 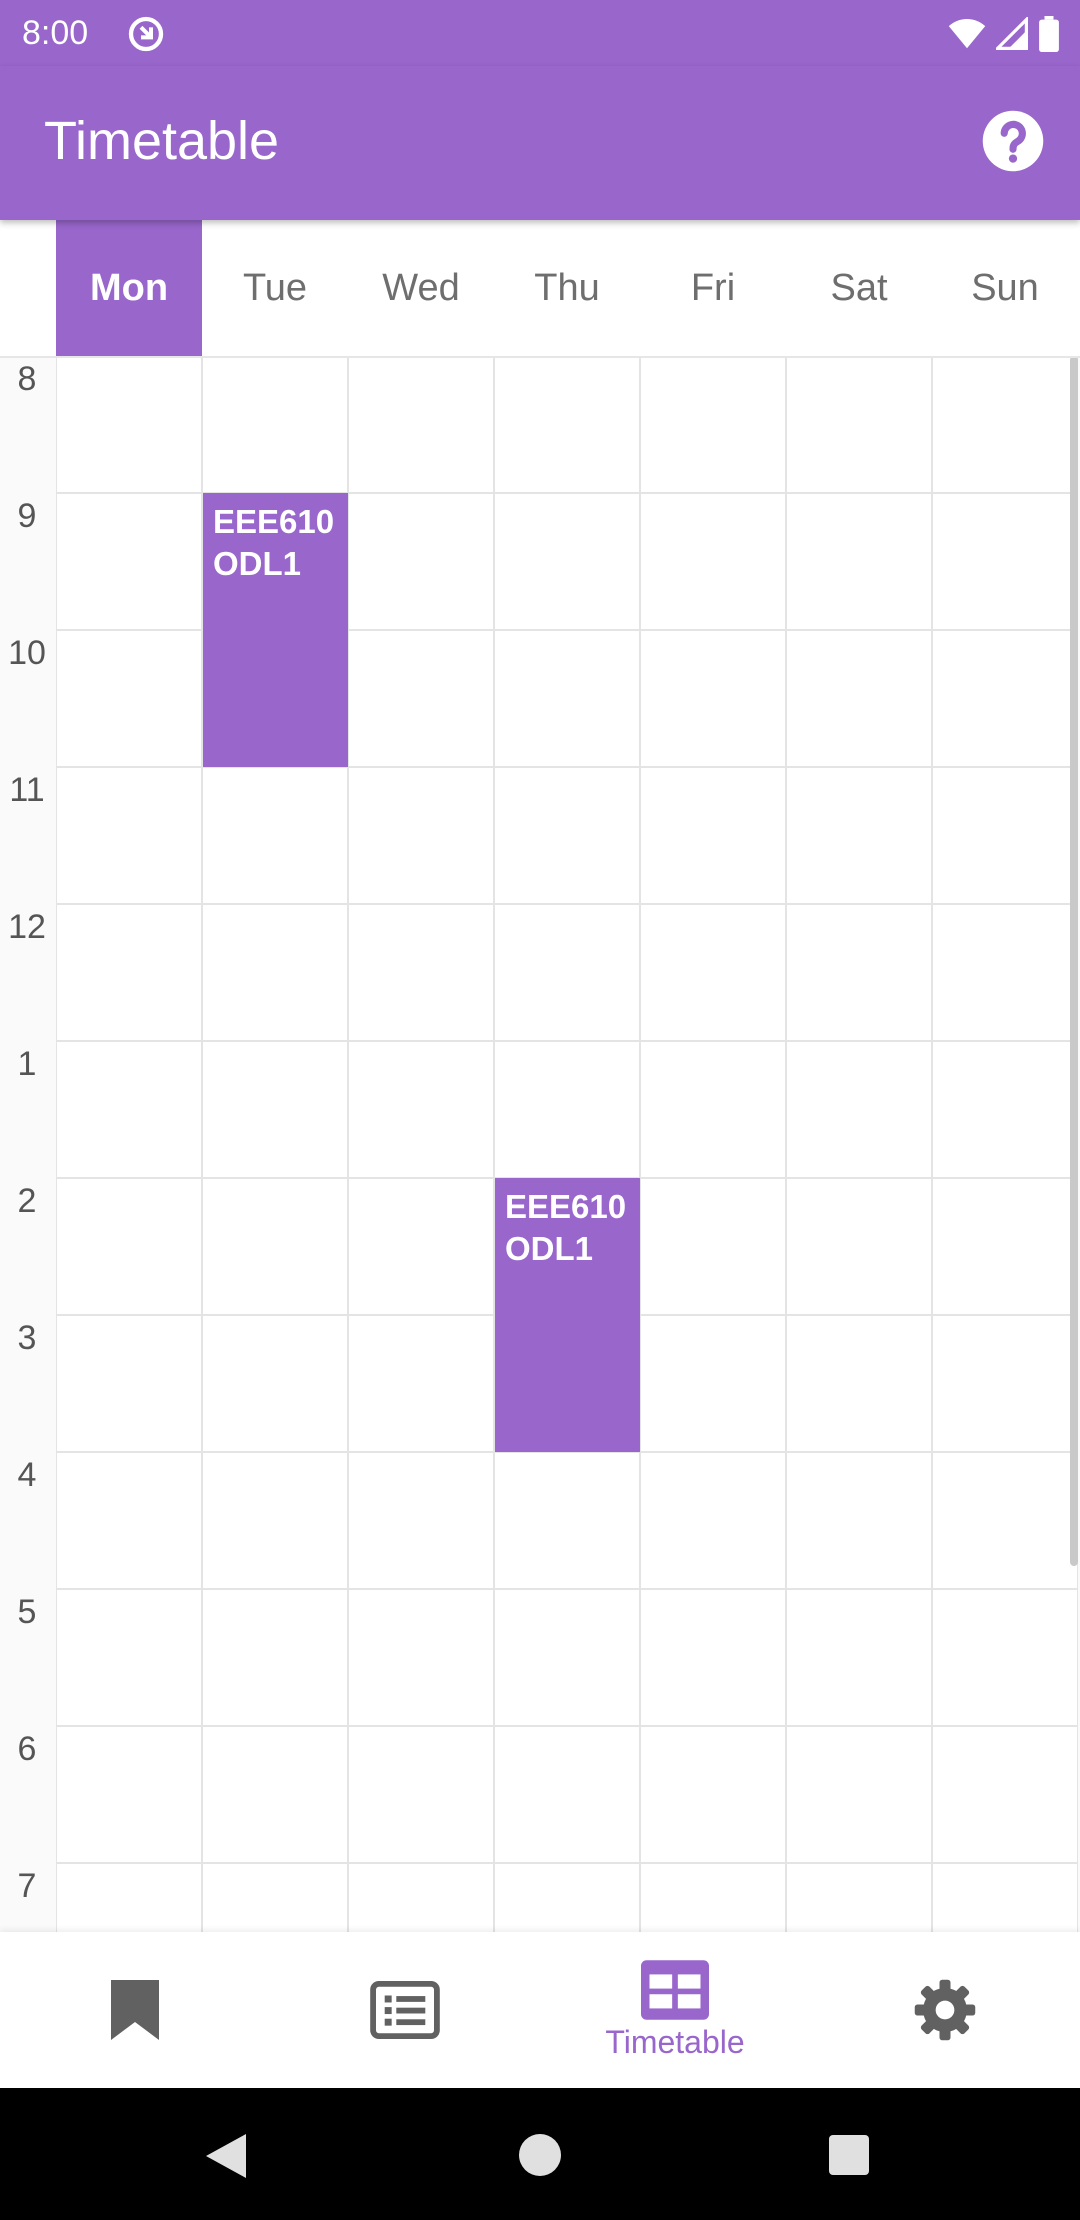 What do you see at coordinates (859, 288) in the screenshot?
I see `day-tab-sat: Sat` at bounding box center [859, 288].